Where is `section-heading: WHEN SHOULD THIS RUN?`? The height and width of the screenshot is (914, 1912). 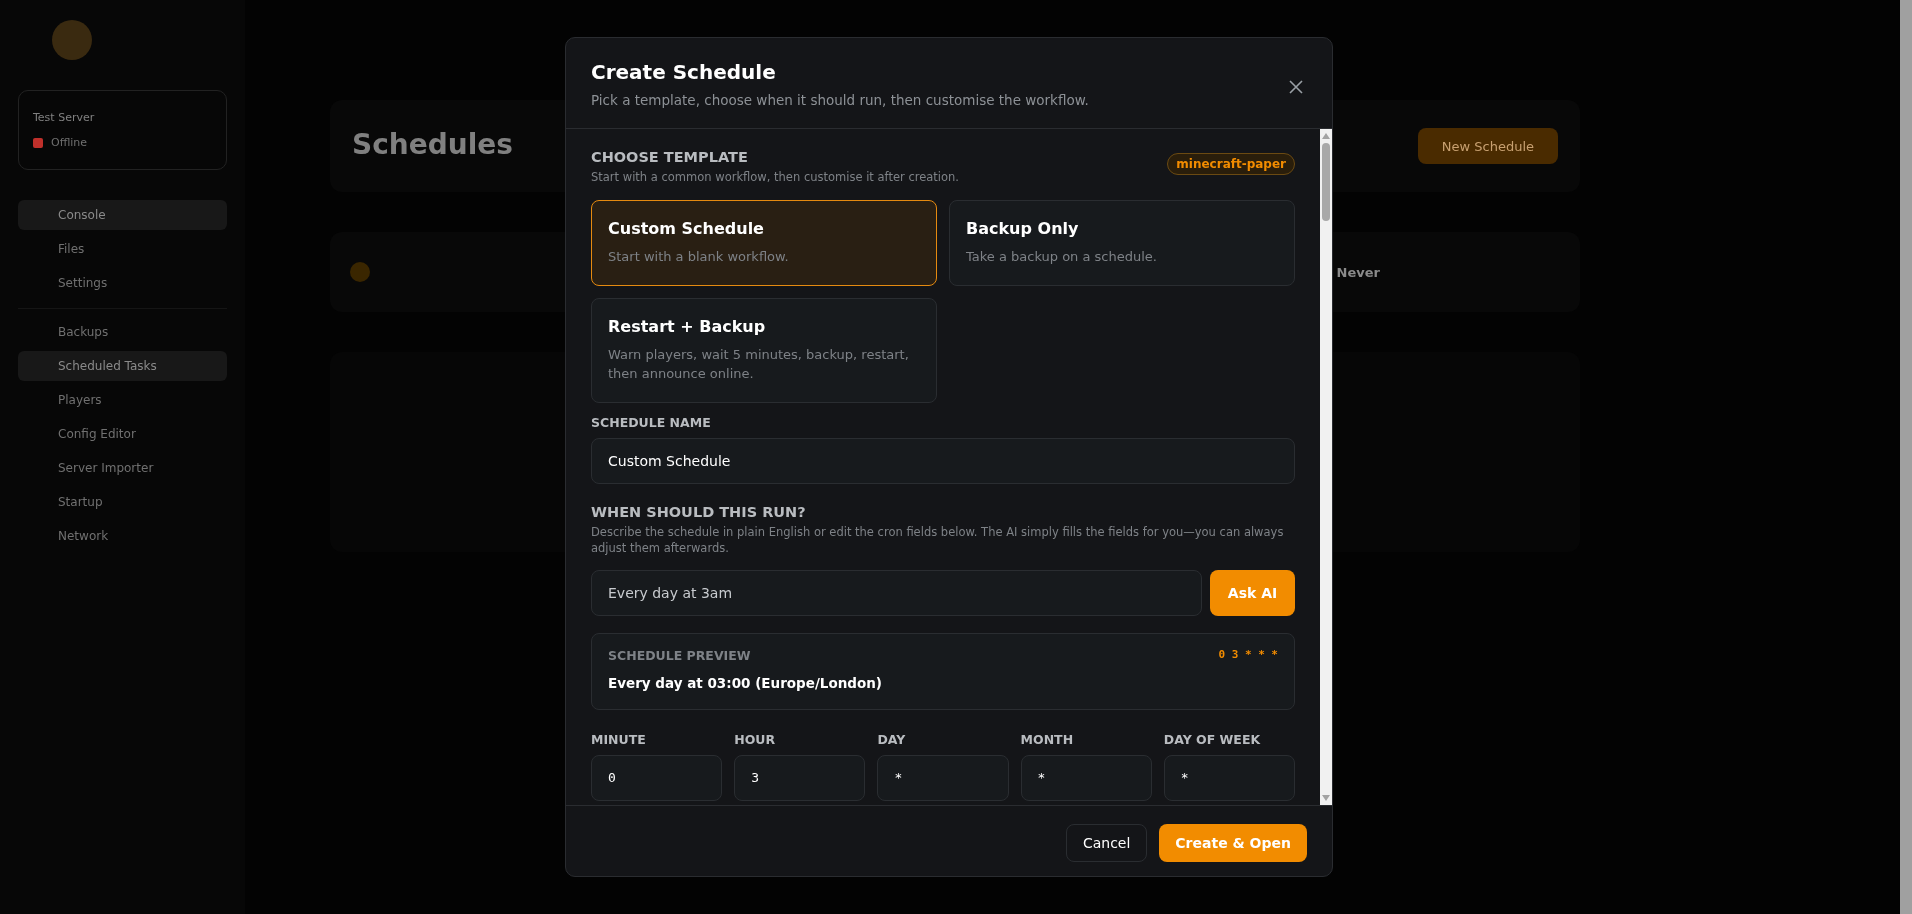 section-heading: WHEN SHOULD THIS RUN? is located at coordinates (699, 511).